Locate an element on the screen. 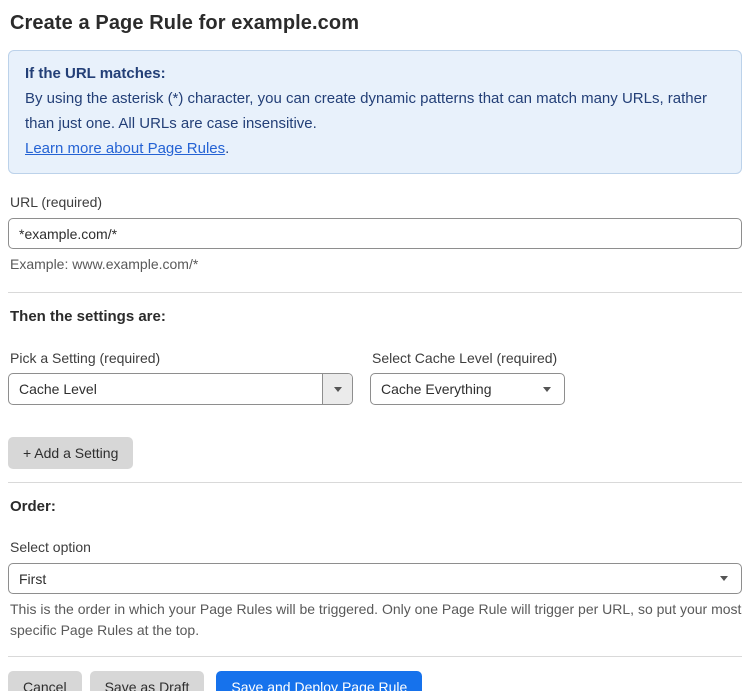  link-suffix: . is located at coordinates (227, 148).